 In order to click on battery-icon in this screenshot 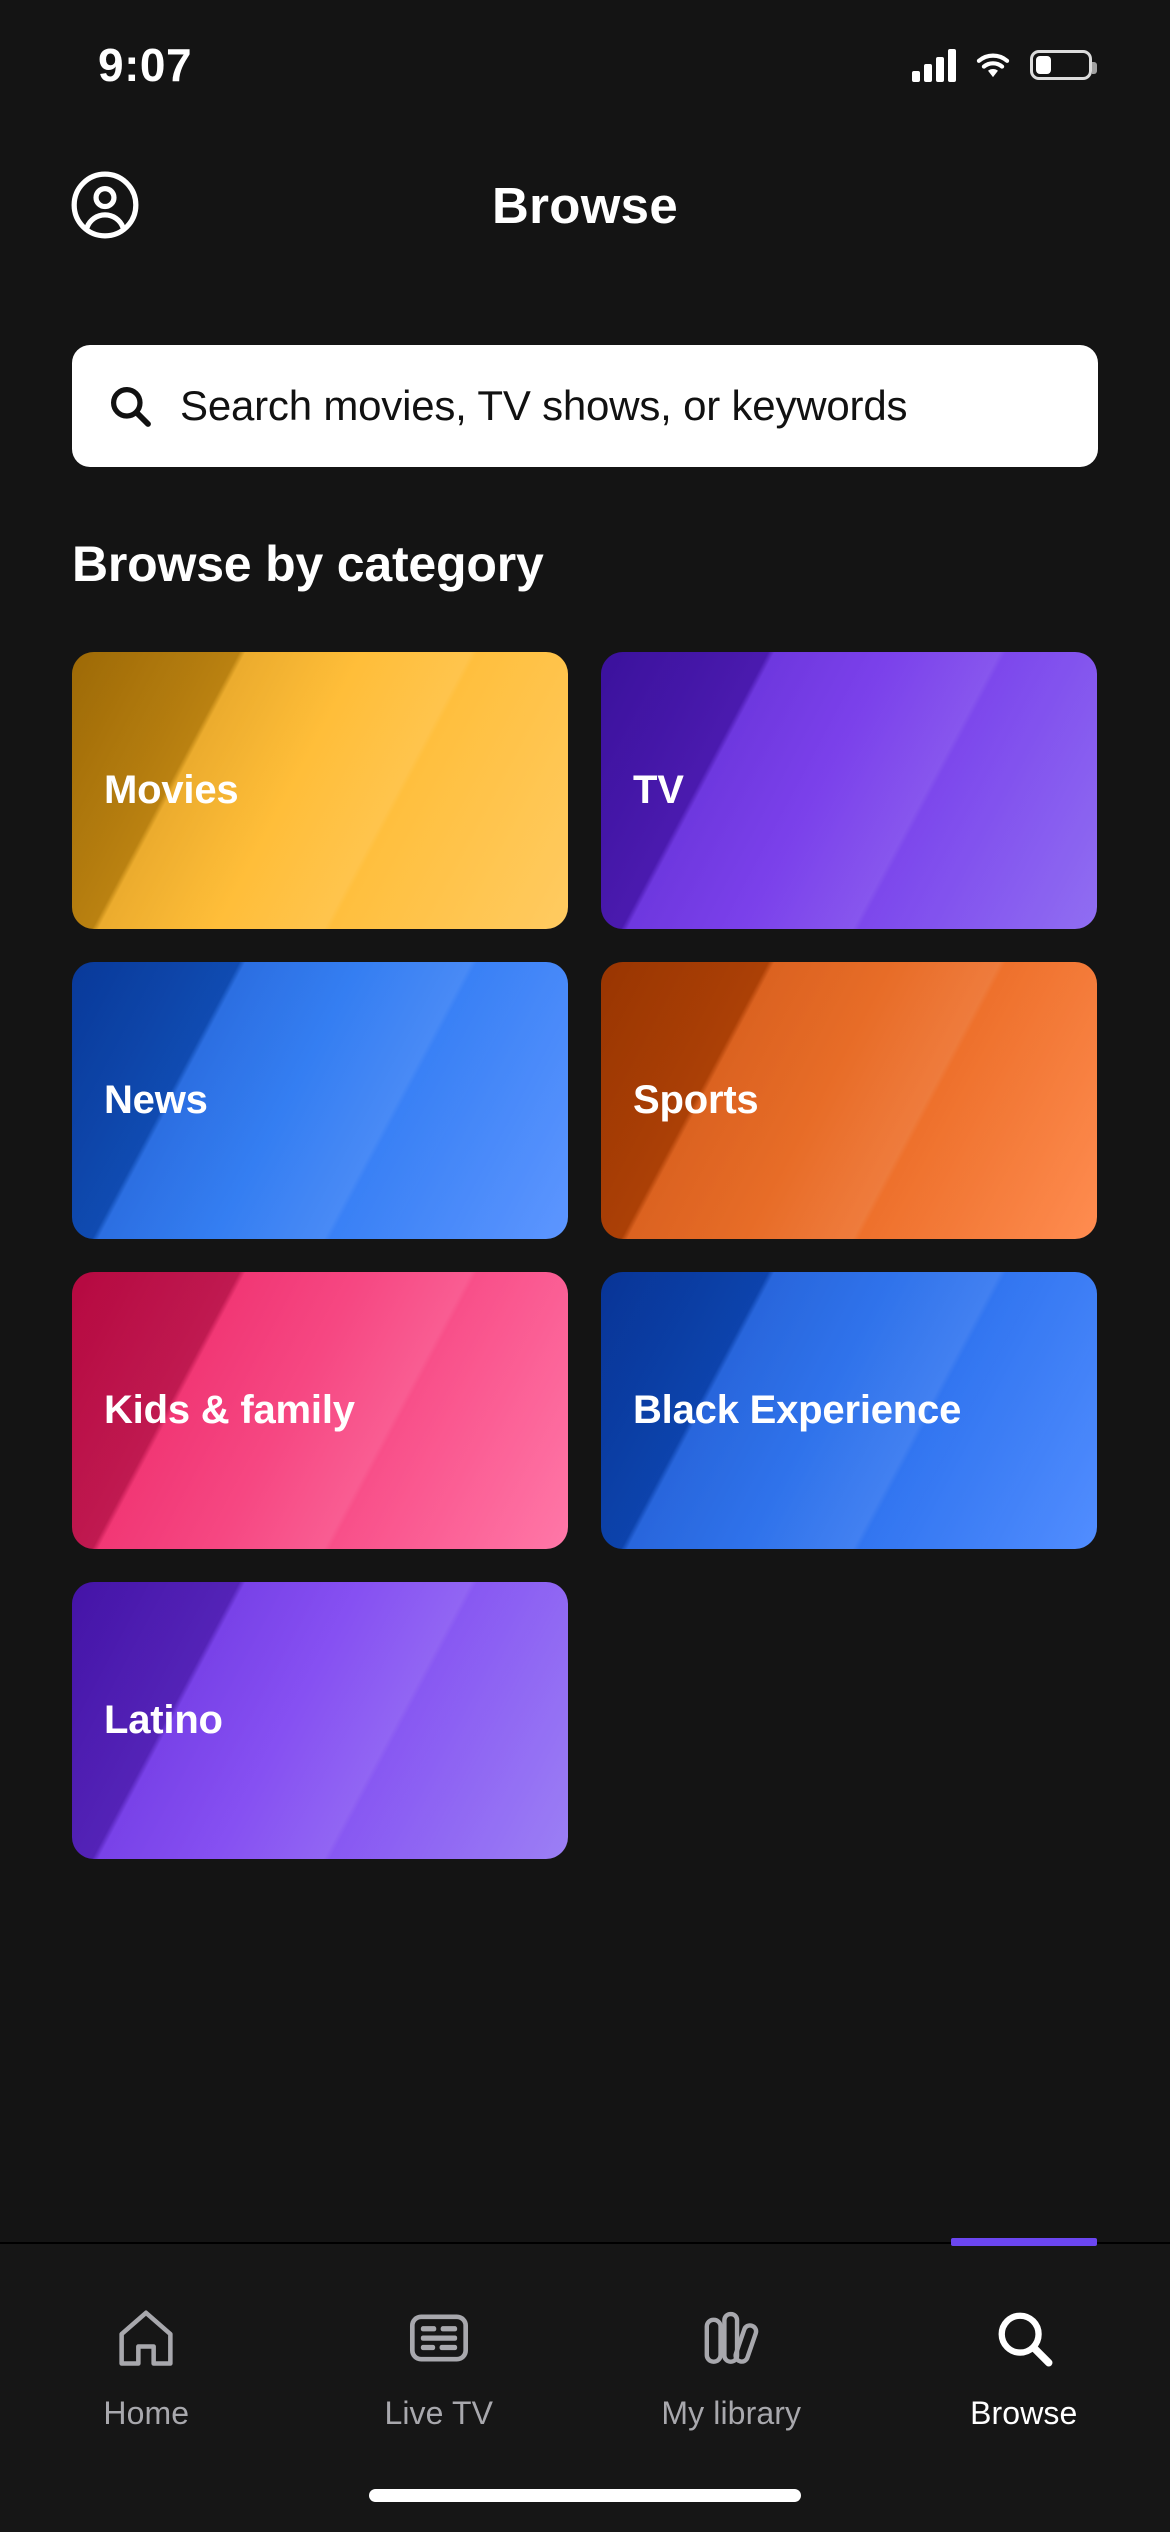, I will do `click(1063, 65)`.